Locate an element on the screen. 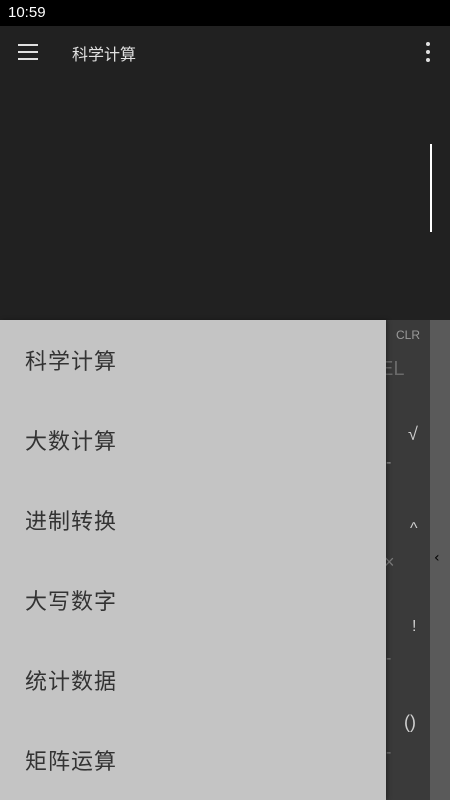 This screenshot has width=450, height=800. parentheses-key: () is located at coordinates (410, 722).